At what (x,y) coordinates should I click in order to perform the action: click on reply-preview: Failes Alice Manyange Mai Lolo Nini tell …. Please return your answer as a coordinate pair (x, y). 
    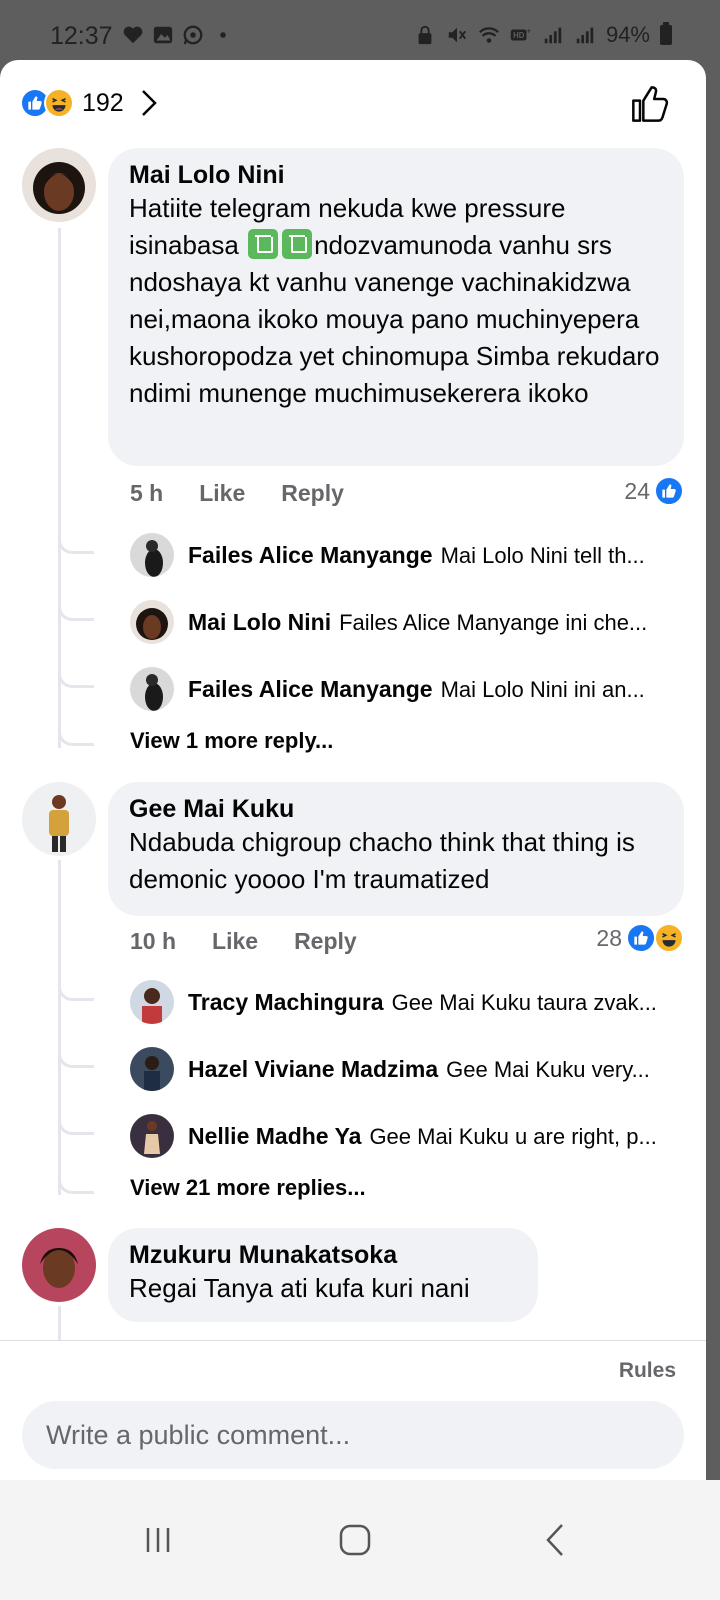
    Looking at the image, I should click on (410, 555).